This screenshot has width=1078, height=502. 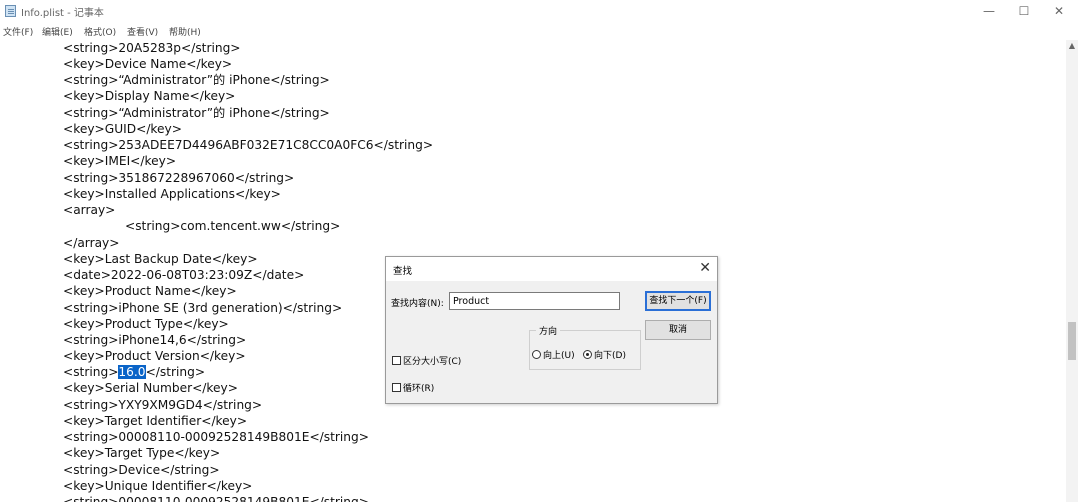 What do you see at coordinates (175, 372) in the screenshot?
I see `version-suffix: </string>` at bounding box center [175, 372].